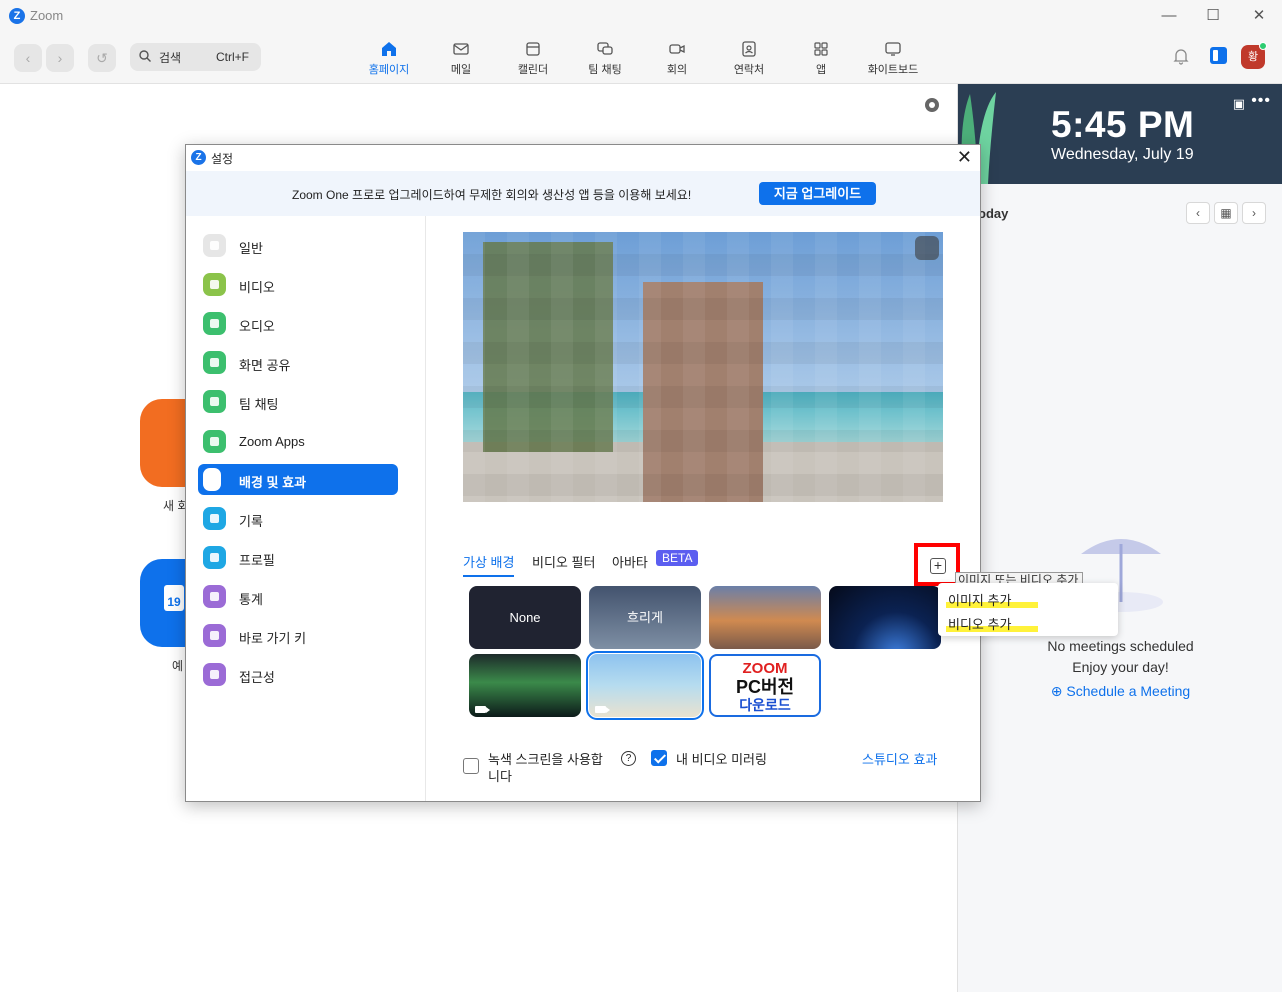  What do you see at coordinates (251, 521) in the screenshot?
I see `sidebar-item-label: 기록` at bounding box center [251, 521].